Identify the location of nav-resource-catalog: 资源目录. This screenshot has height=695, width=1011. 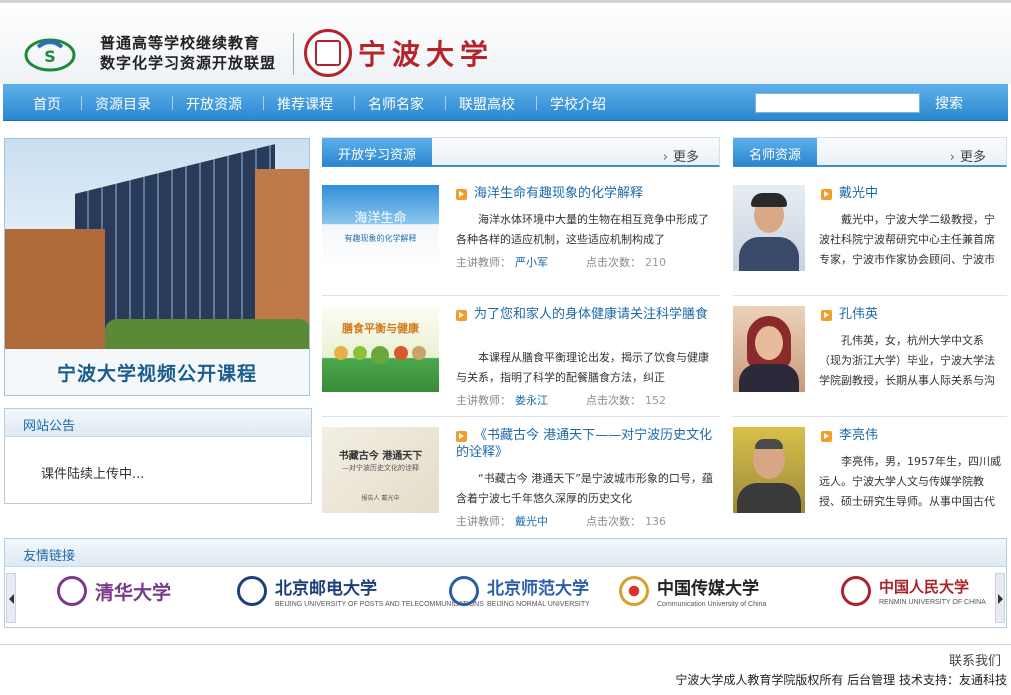
(123, 104).